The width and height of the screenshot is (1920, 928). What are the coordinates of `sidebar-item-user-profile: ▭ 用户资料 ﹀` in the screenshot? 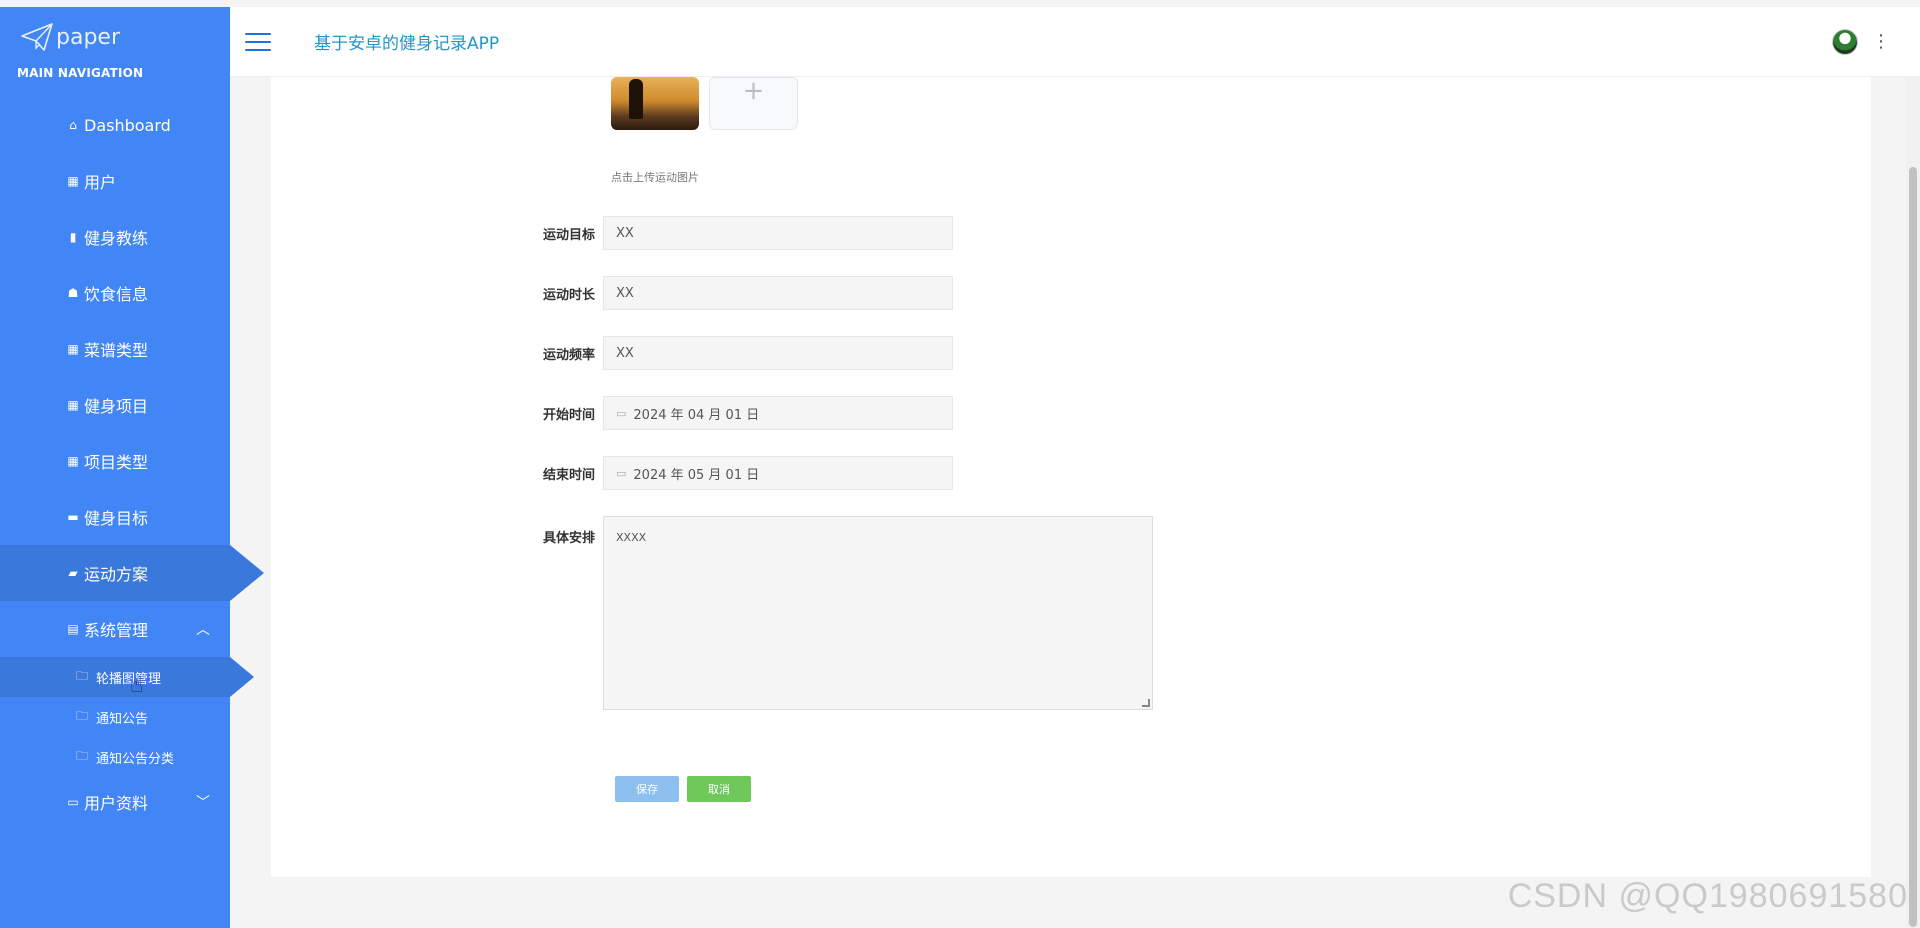 It's located at (115, 802).